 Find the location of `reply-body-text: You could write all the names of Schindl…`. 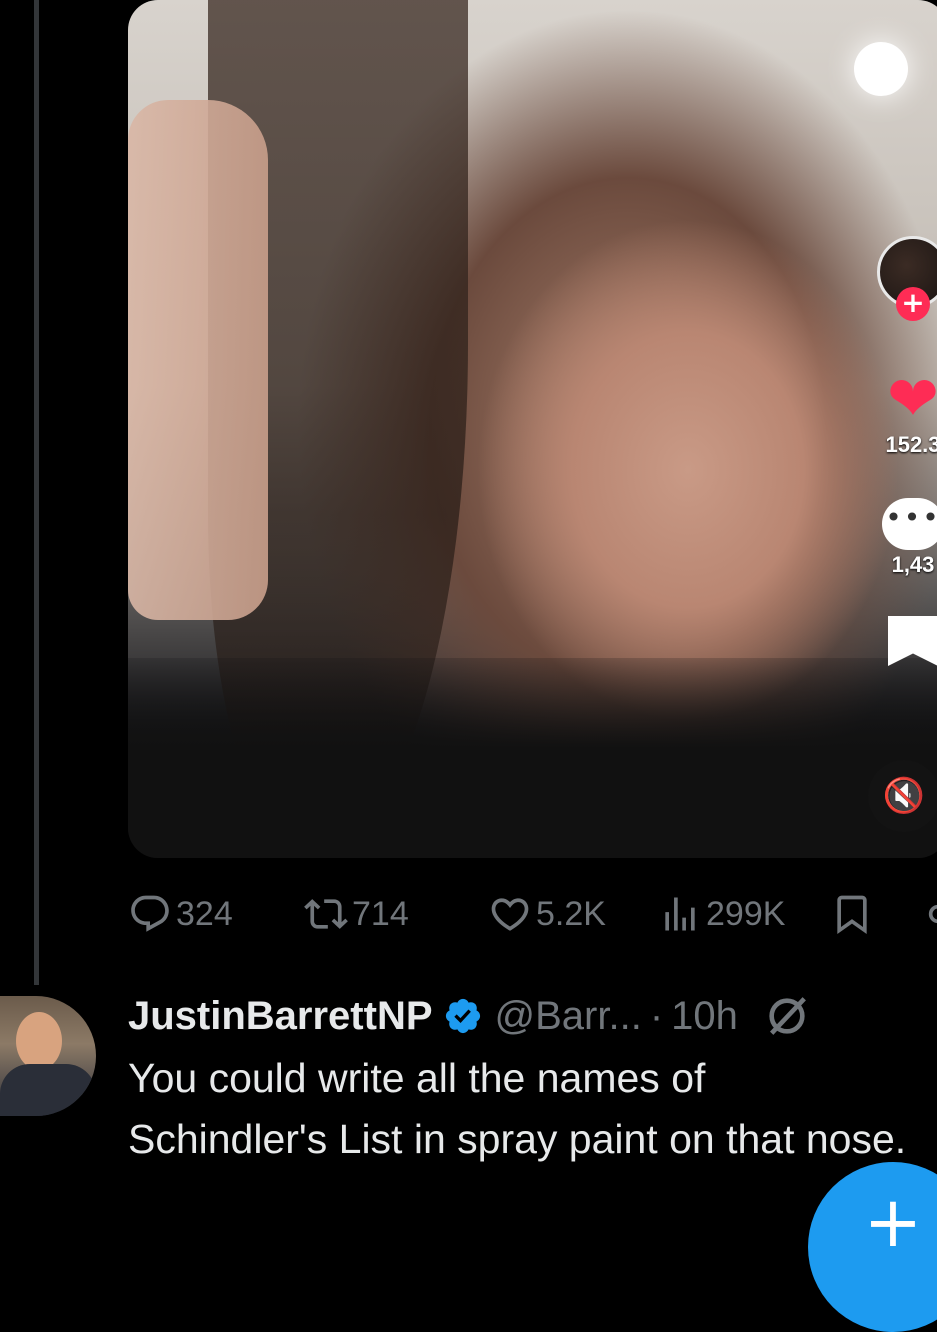

reply-body-text: You could write all the names of Schindl… is located at coordinates (517, 1108).